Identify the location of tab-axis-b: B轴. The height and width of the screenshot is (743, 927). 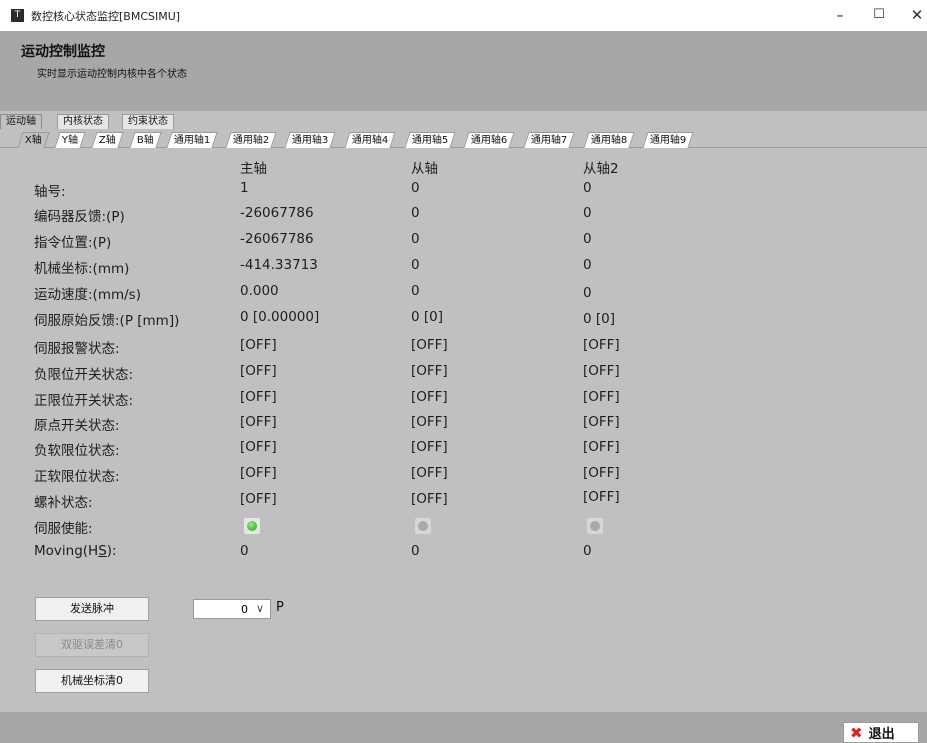
(145, 140).